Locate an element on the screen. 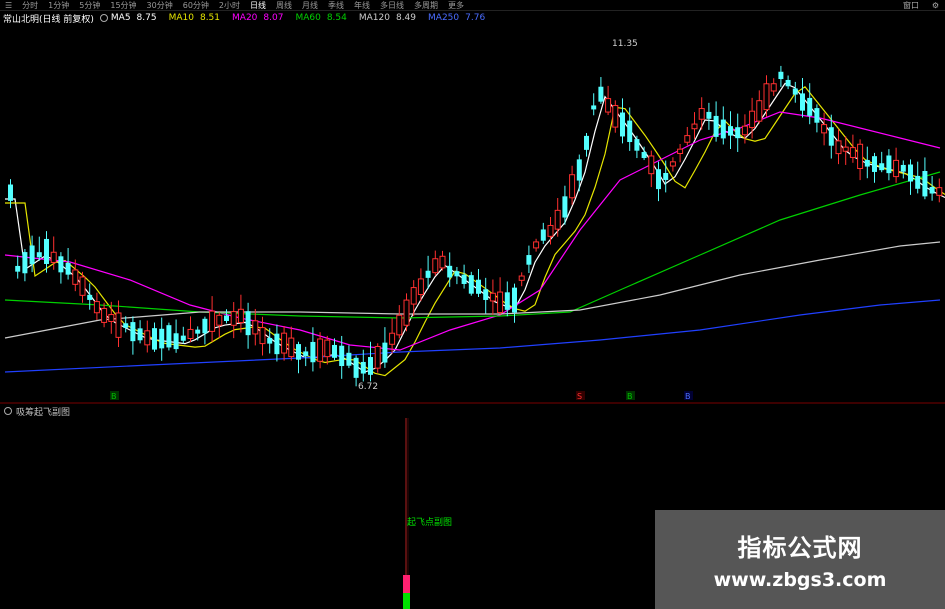 The height and width of the screenshot is (609, 945). indicator-bar-green is located at coordinates (406, 601).